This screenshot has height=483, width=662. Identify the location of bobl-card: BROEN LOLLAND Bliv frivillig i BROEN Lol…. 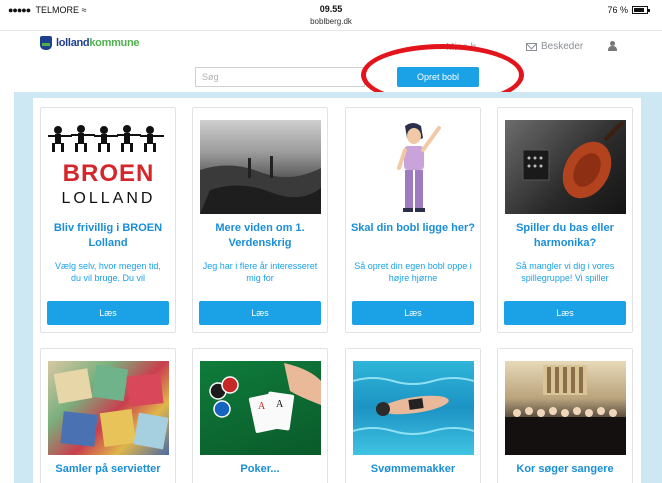
(108, 220).